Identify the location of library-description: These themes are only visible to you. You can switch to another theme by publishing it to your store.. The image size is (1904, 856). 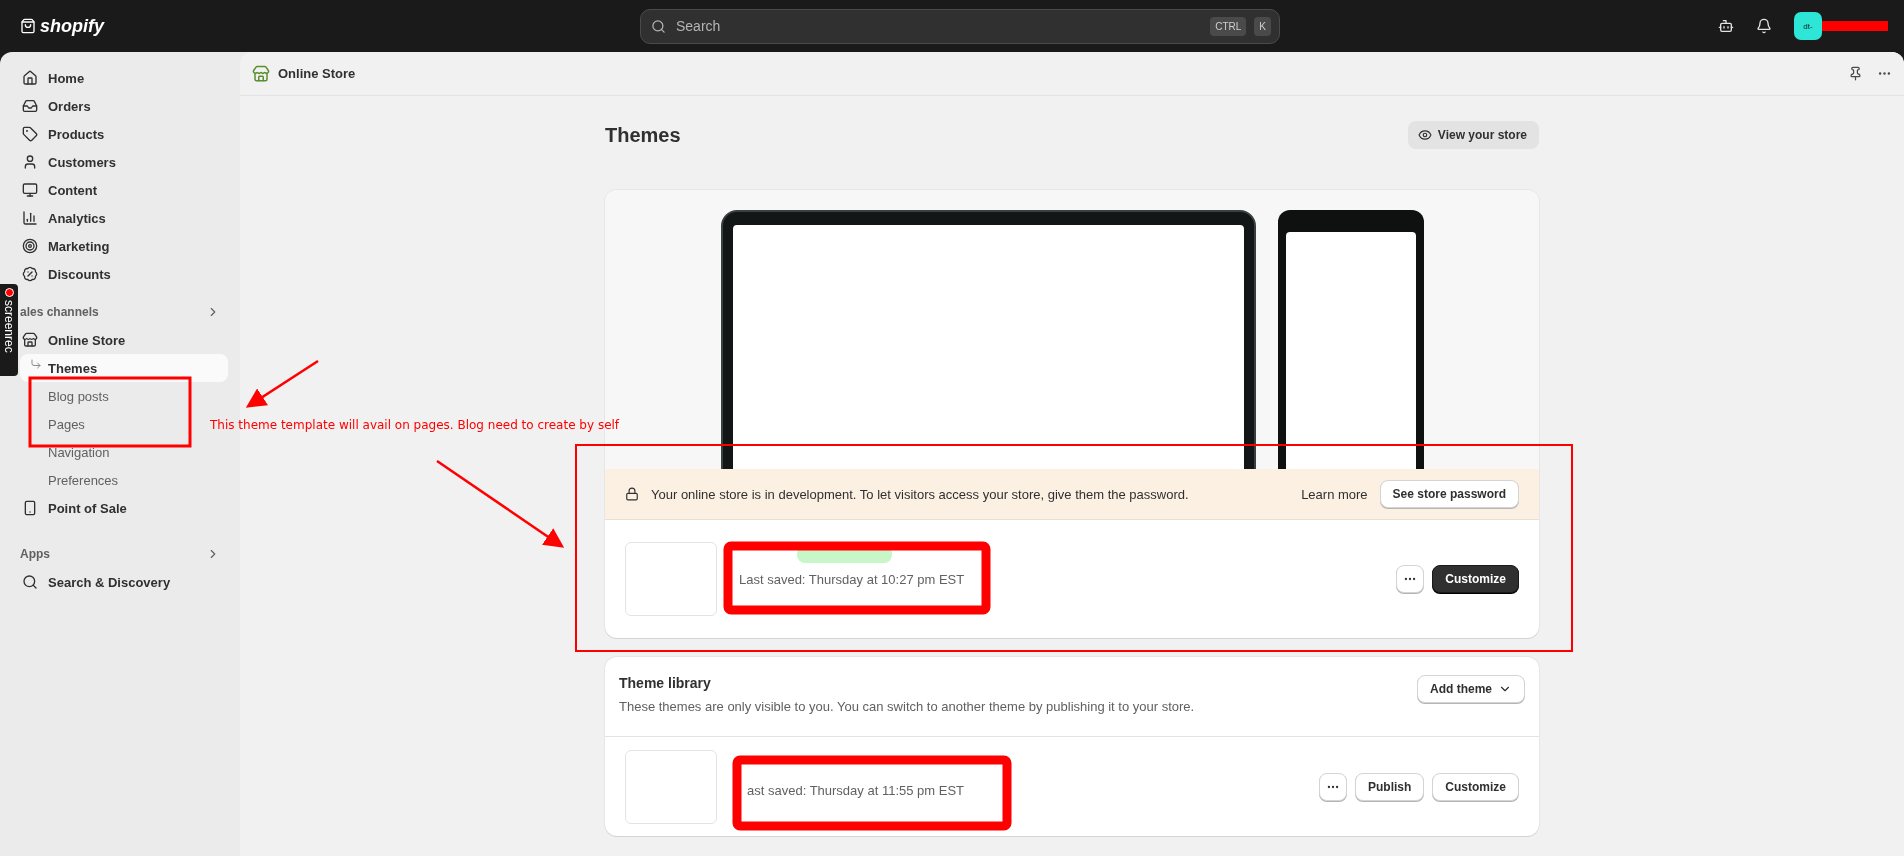
(907, 706).